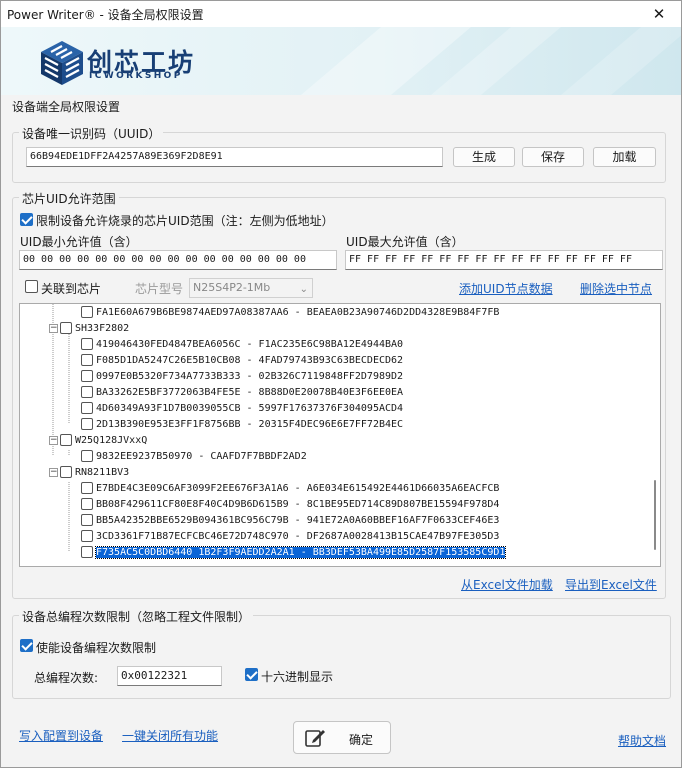 This screenshot has height=768, width=682. I want to click on enable-count-label: 使能设备编程次数限制, so click(96, 648).